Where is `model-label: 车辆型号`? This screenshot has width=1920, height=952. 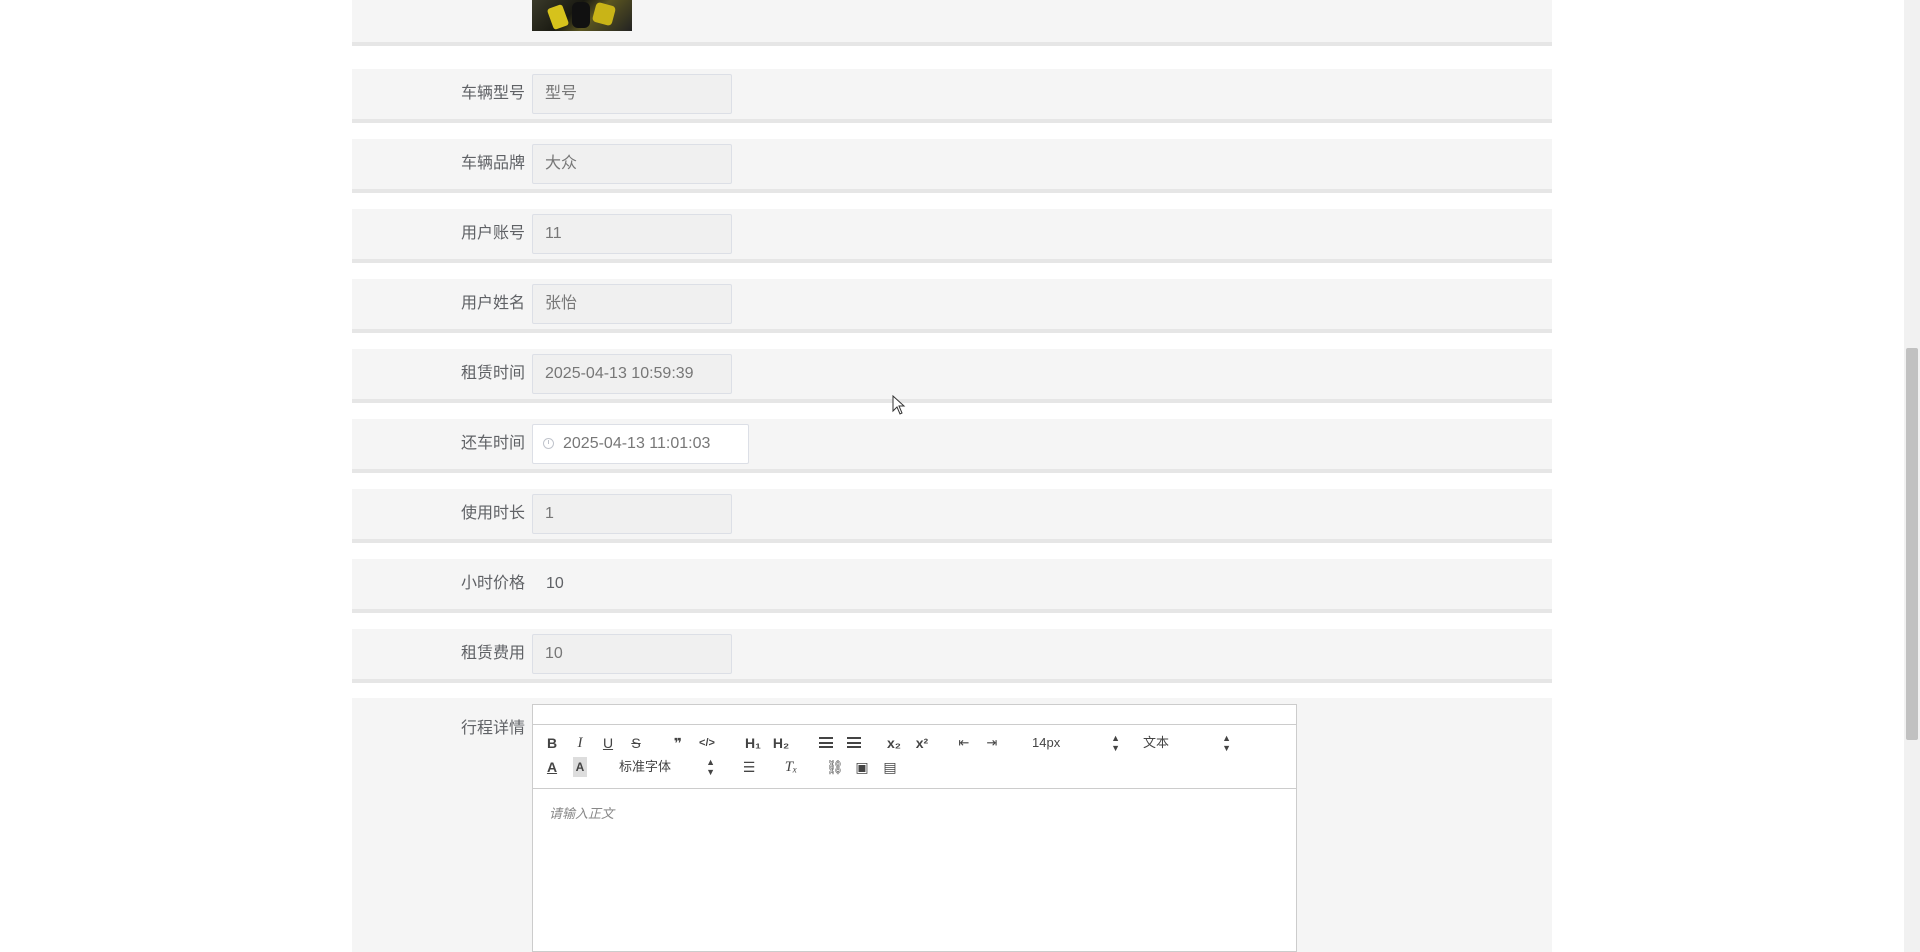 model-label: 车辆型号 is located at coordinates (492, 93).